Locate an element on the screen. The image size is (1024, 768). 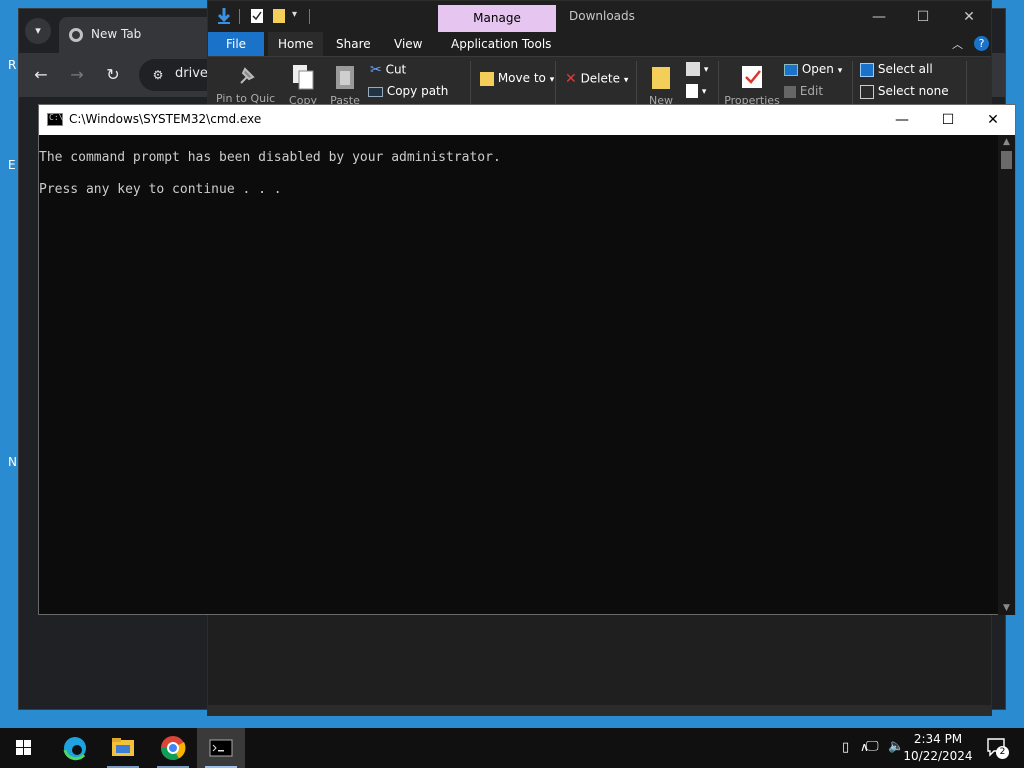
properties-check-icon is located at coordinates (257, 16).